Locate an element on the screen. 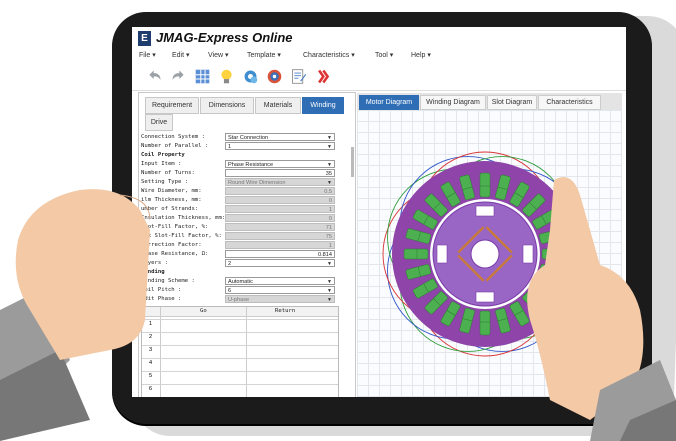 This screenshot has height=441, width=676. document-edit-icon is located at coordinates (298, 76).